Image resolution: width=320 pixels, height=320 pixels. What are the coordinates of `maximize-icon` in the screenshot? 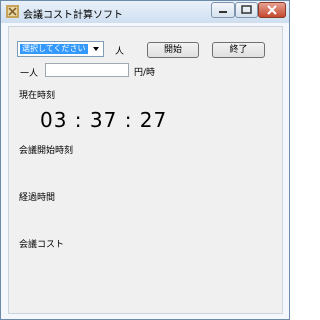 It's located at (246, 9).